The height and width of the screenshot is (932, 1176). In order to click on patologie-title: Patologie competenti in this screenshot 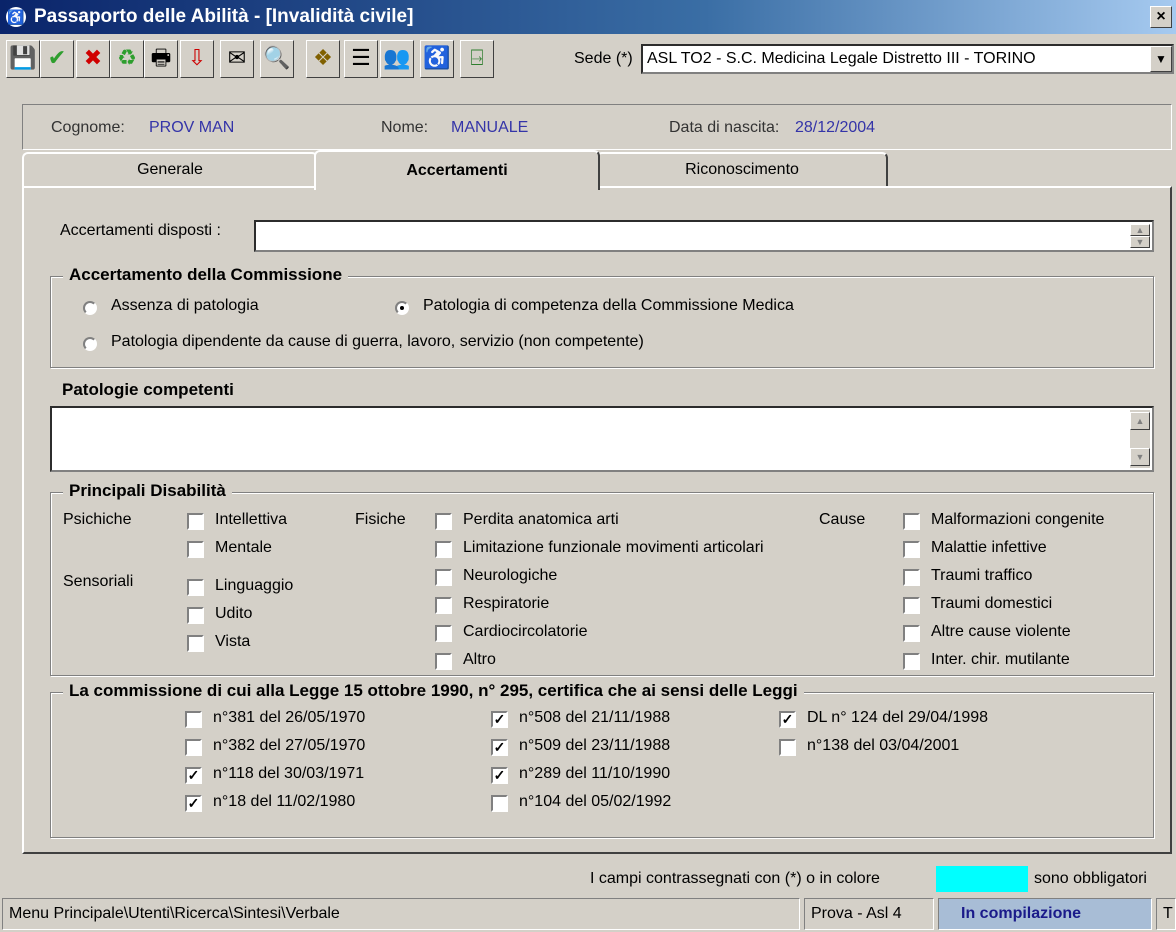, I will do `click(148, 389)`.